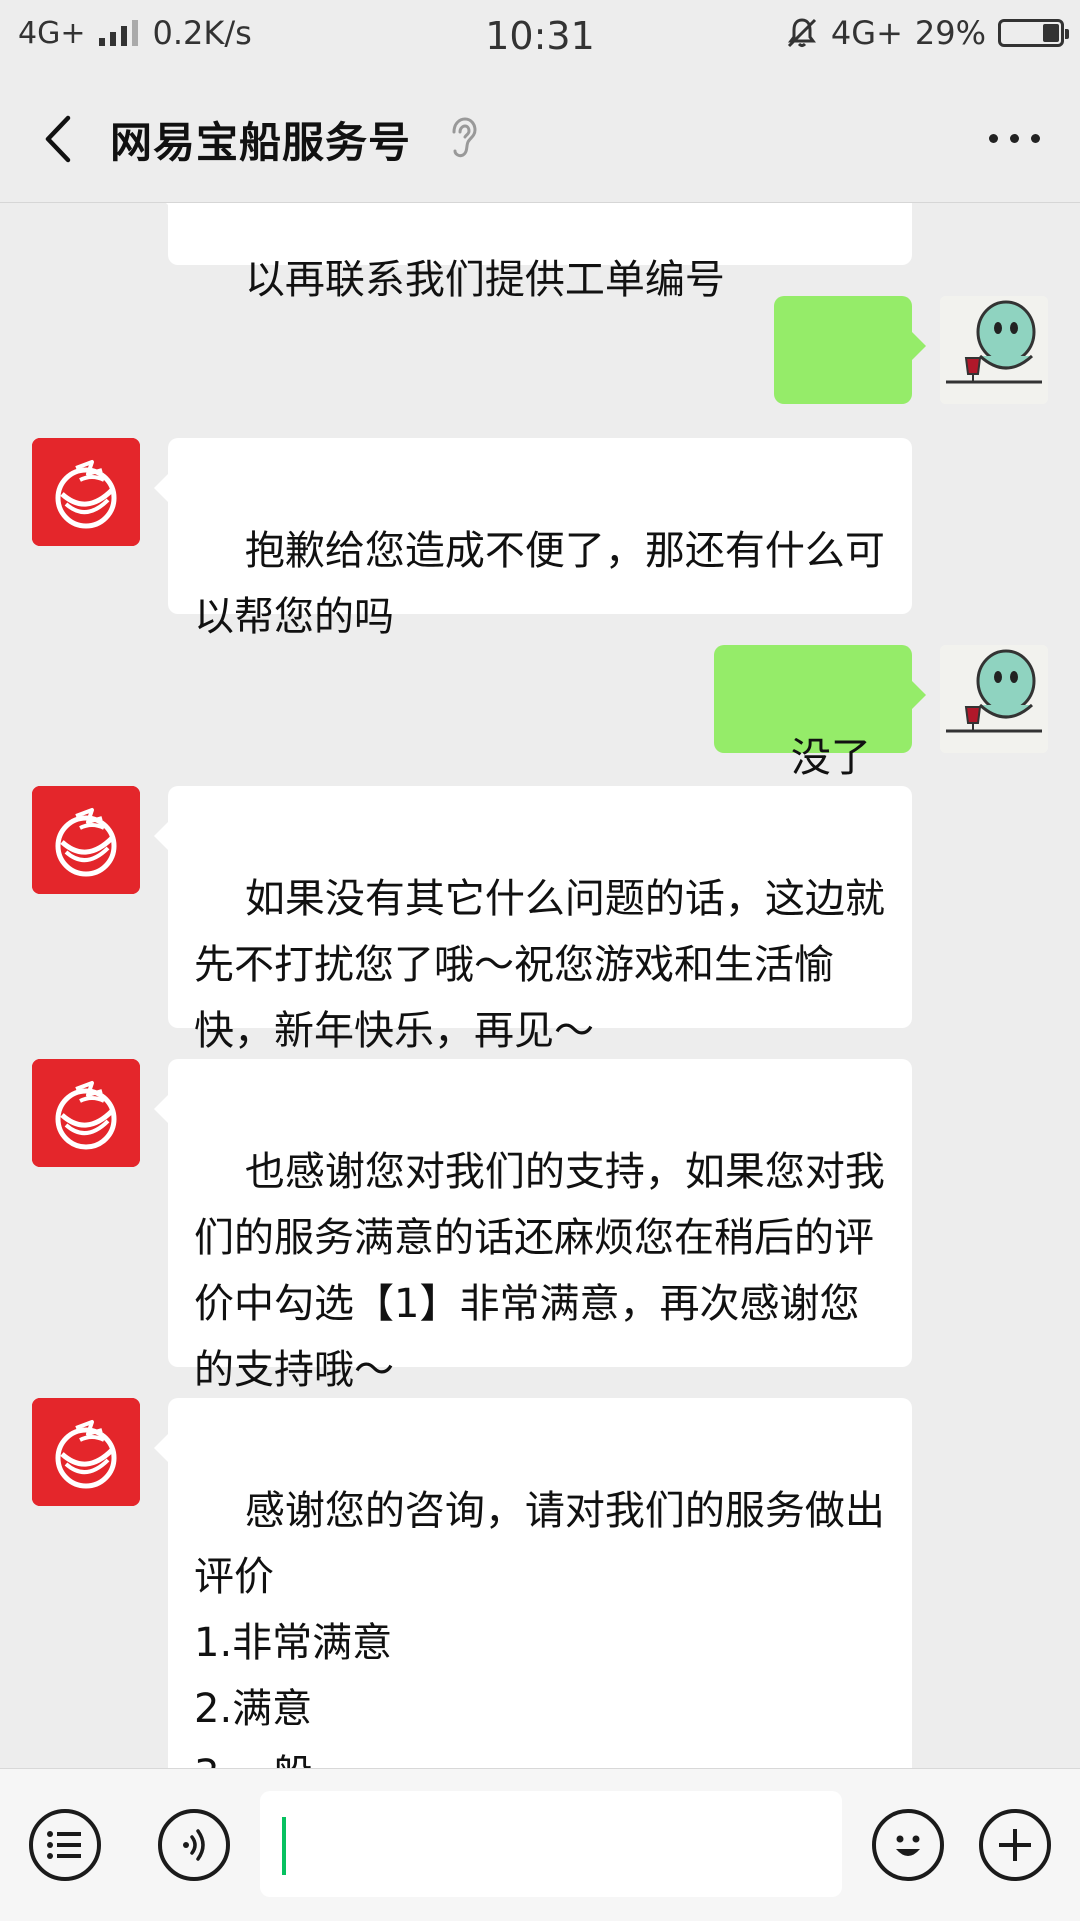 Image resolution: width=1080 pixels, height=1921 pixels. Describe the element at coordinates (261, 142) in the screenshot. I see `chat-title: 网易宝船服务号` at that location.